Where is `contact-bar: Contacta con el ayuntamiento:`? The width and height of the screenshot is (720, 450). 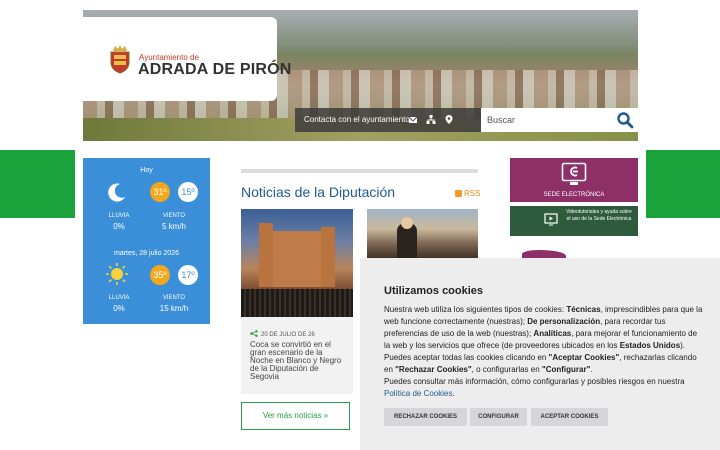 contact-bar: Contacta con el ayuntamiento: is located at coordinates (388, 120).